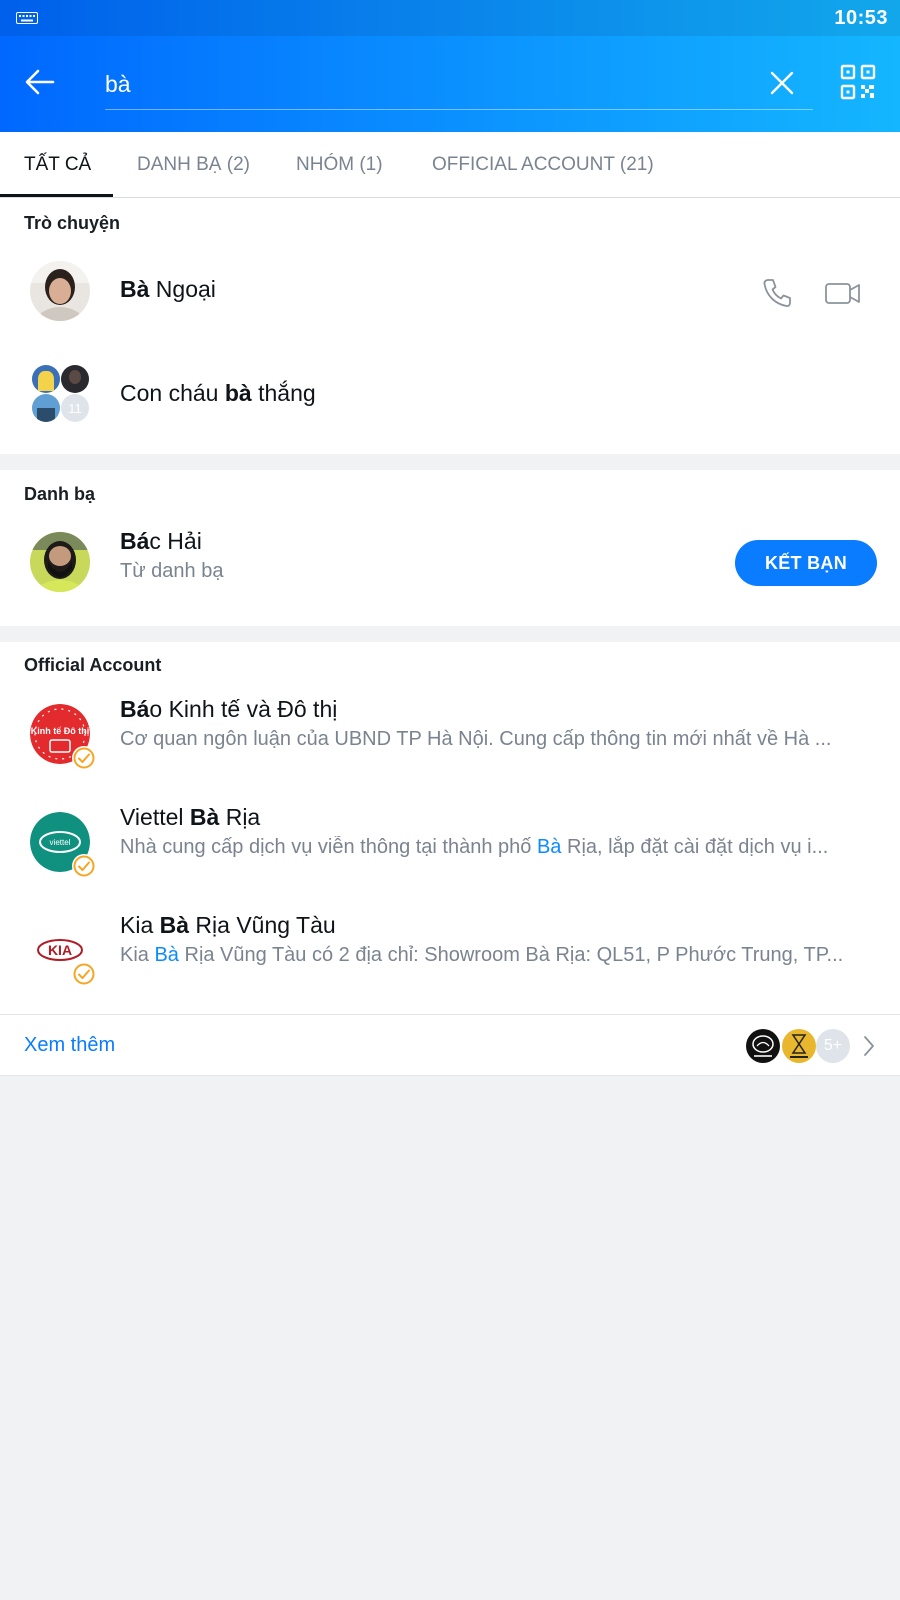 The height and width of the screenshot is (1600, 900). Describe the element at coordinates (168, 289) in the screenshot. I see `chat-name: Bà Ngoại` at that location.